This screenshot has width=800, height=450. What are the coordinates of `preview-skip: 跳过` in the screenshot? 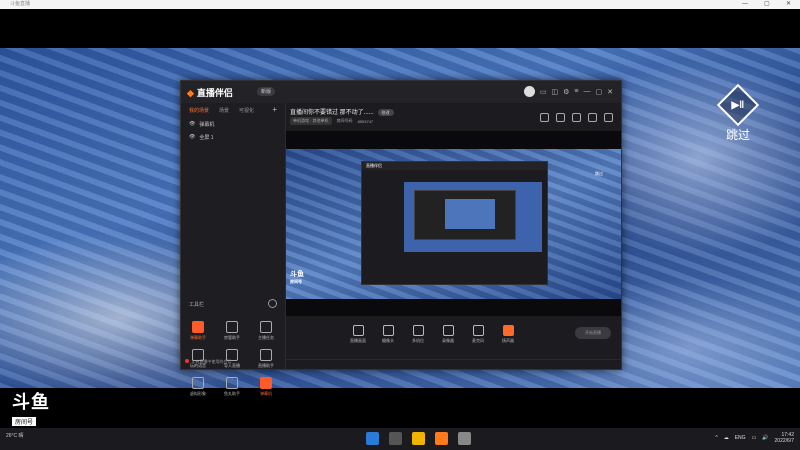 It's located at (599, 173).